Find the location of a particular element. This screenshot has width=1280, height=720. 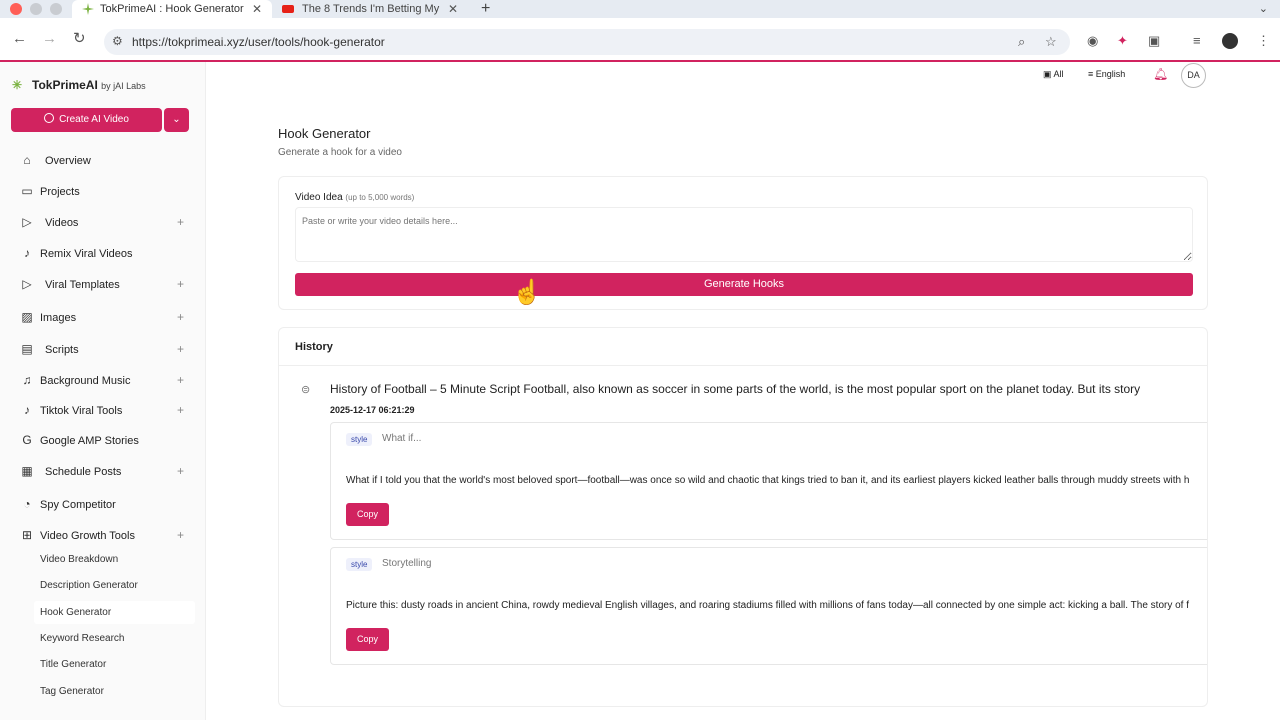

sidebar-item-remix-viral-videos: ♪ Remix Viral Videos is located at coordinates (102, 254).